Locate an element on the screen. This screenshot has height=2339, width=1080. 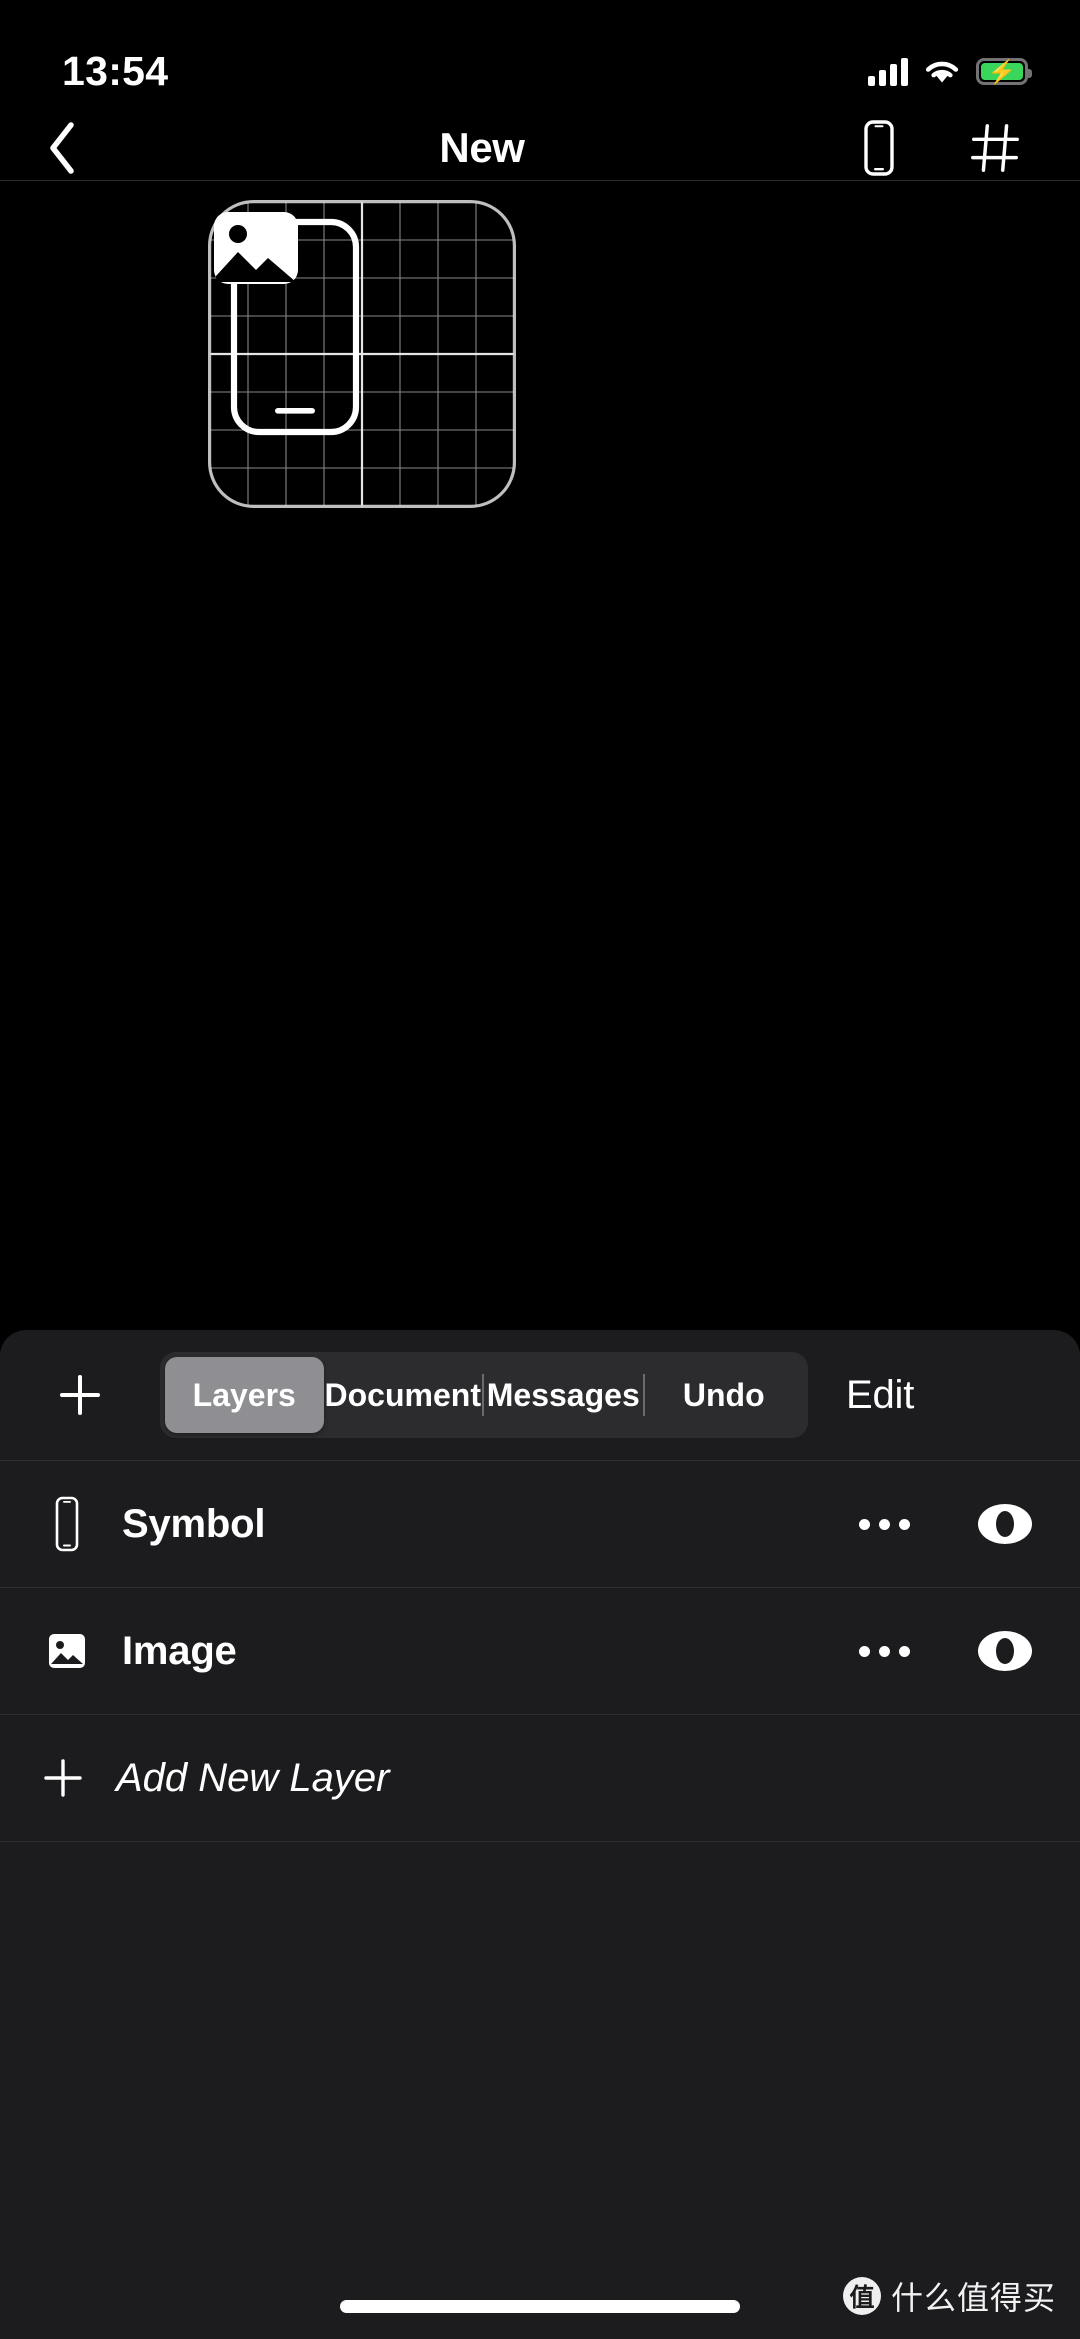
artboard-preview is located at coordinates (362, 354).